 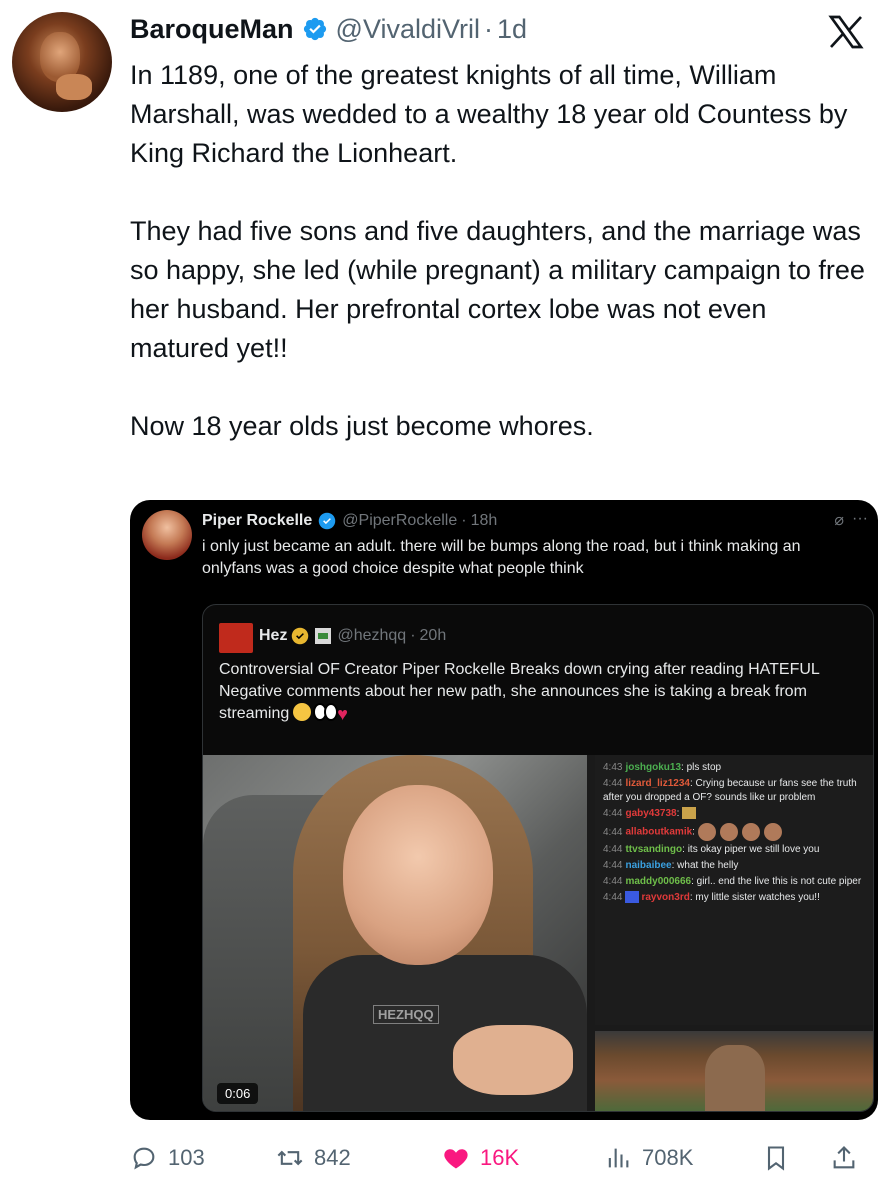 I want to click on video-frame: HEZHQQ, so click(x=395, y=933).